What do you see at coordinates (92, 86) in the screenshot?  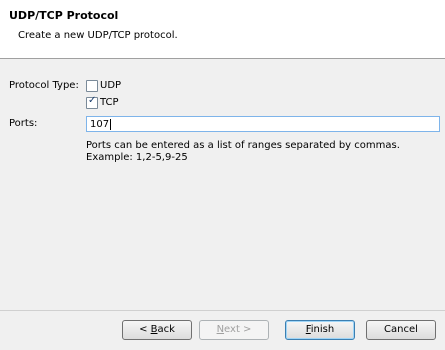 I see `udp-checkbox` at bounding box center [92, 86].